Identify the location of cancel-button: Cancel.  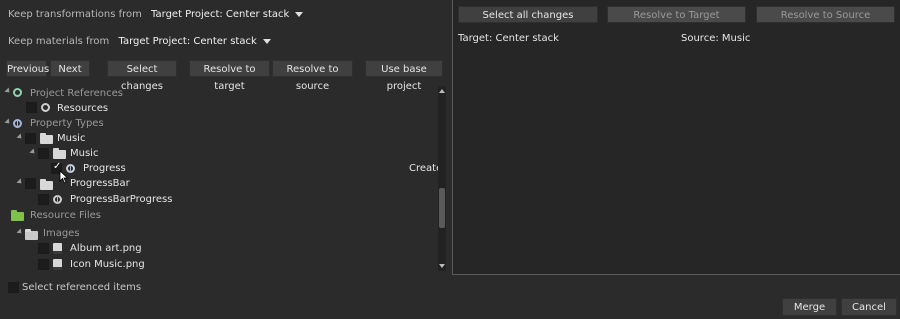
(869, 307).